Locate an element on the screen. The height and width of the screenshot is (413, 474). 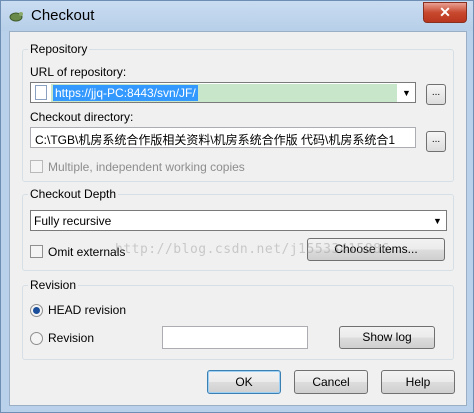
window-title: Checkout is located at coordinates (63, 15).